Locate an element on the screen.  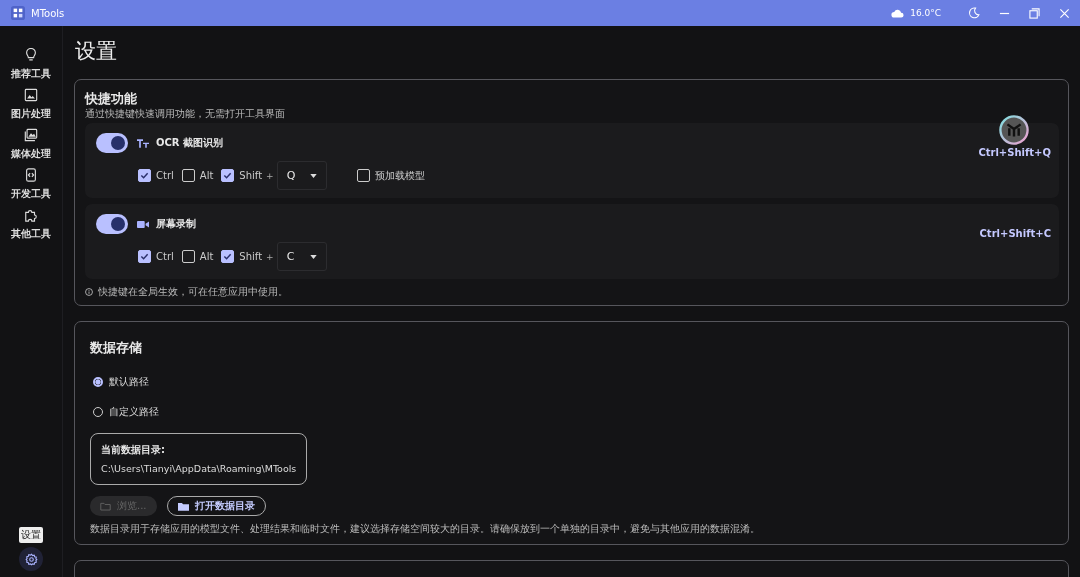
shortcut-label: 屏幕录制 is located at coordinates (176, 224).